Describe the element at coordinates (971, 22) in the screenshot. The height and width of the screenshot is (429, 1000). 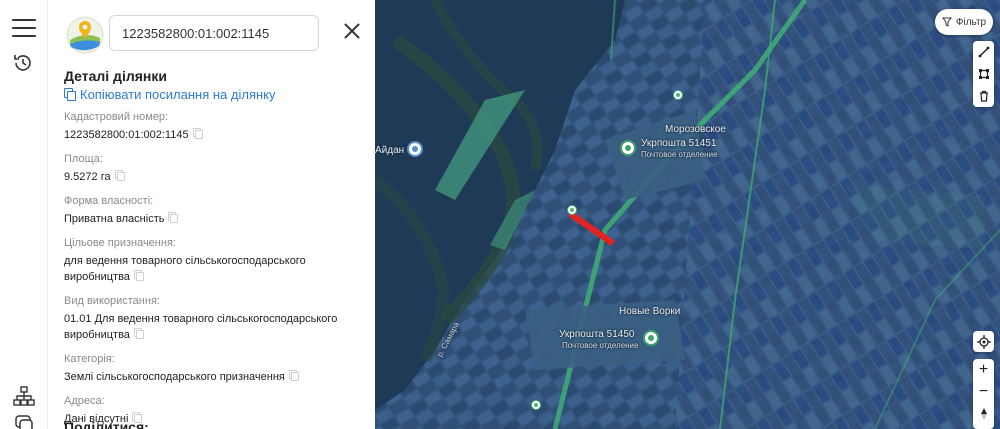
I see `filter-label: Фільтр` at that location.